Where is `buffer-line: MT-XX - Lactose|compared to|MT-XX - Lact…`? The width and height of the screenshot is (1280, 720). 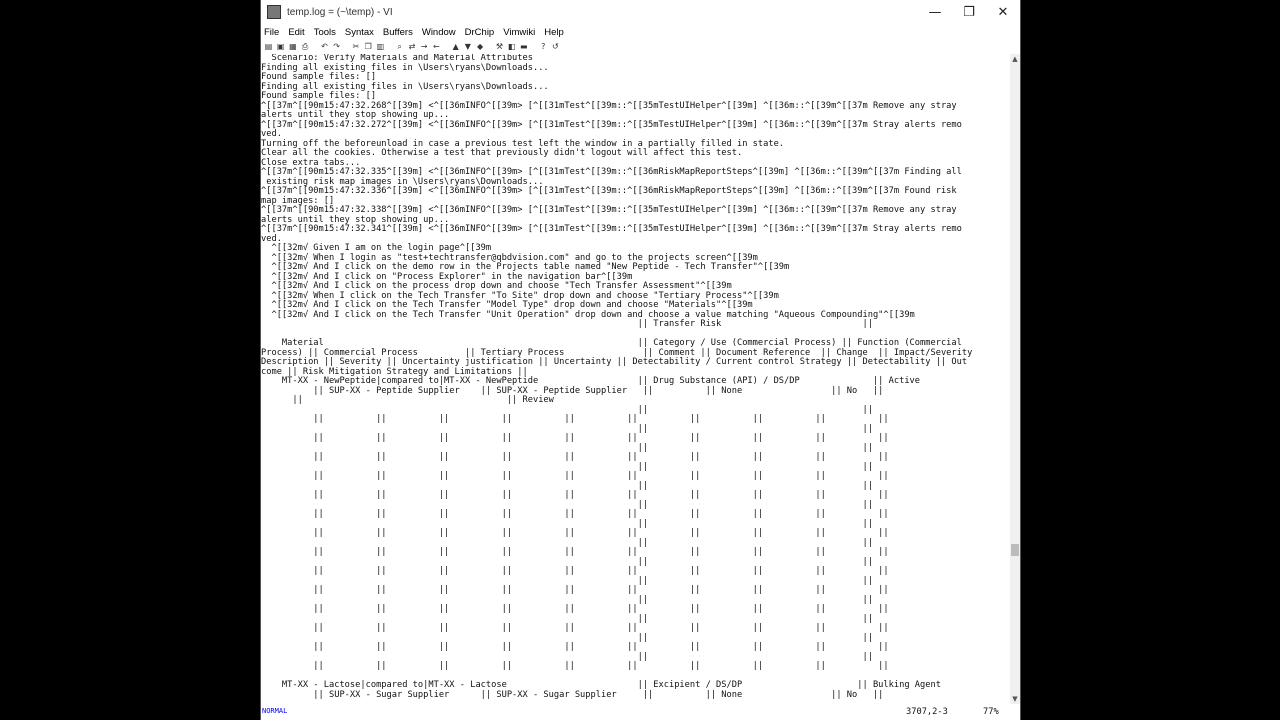 buffer-line: MT-XX - Lactose|compared to|MT-XX - Lact… is located at coordinates (601, 685).